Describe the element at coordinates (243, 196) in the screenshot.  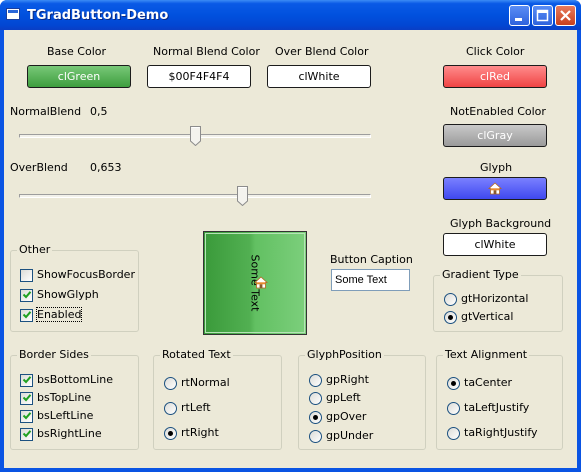
I see `over-blend-slider-thumb` at that location.